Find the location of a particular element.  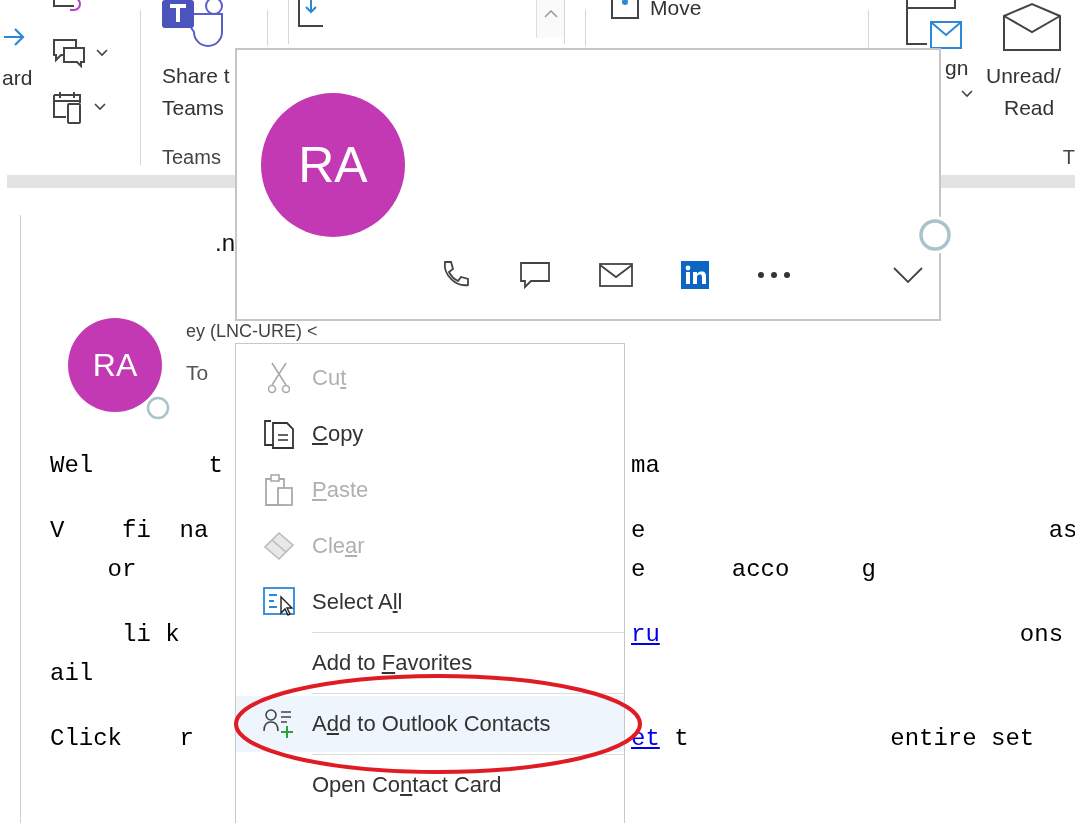

body-text: e as is located at coordinates (853, 530).